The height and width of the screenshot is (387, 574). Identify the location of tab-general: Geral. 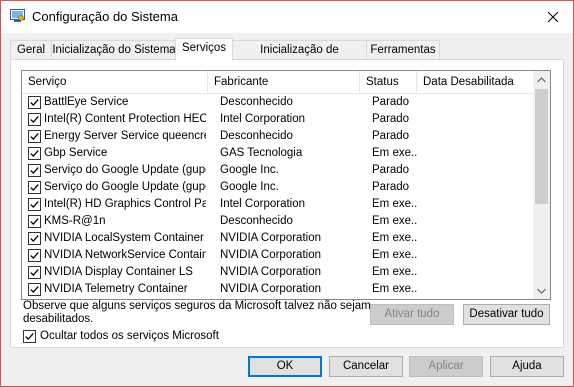
(31, 50).